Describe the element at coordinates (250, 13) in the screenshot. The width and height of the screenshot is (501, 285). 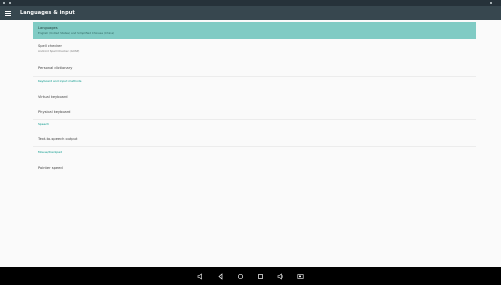
I see `app-bar: Languages & input` at that location.